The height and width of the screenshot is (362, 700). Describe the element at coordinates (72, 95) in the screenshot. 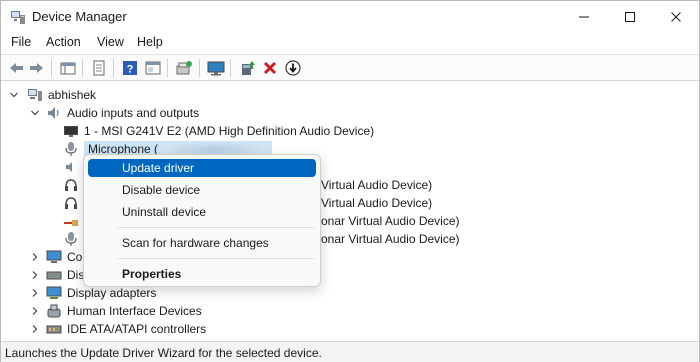

I see `root-label: abhishek` at that location.